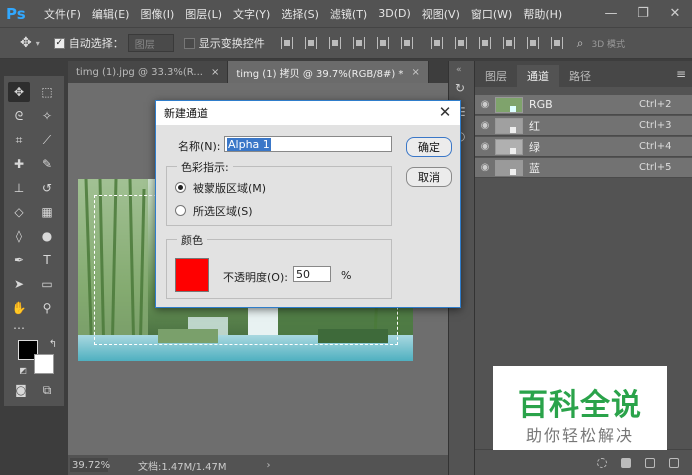 The width and height of the screenshot is (692, 475). I want to click on hand-tool-icon: ✋, so click(19, 308).